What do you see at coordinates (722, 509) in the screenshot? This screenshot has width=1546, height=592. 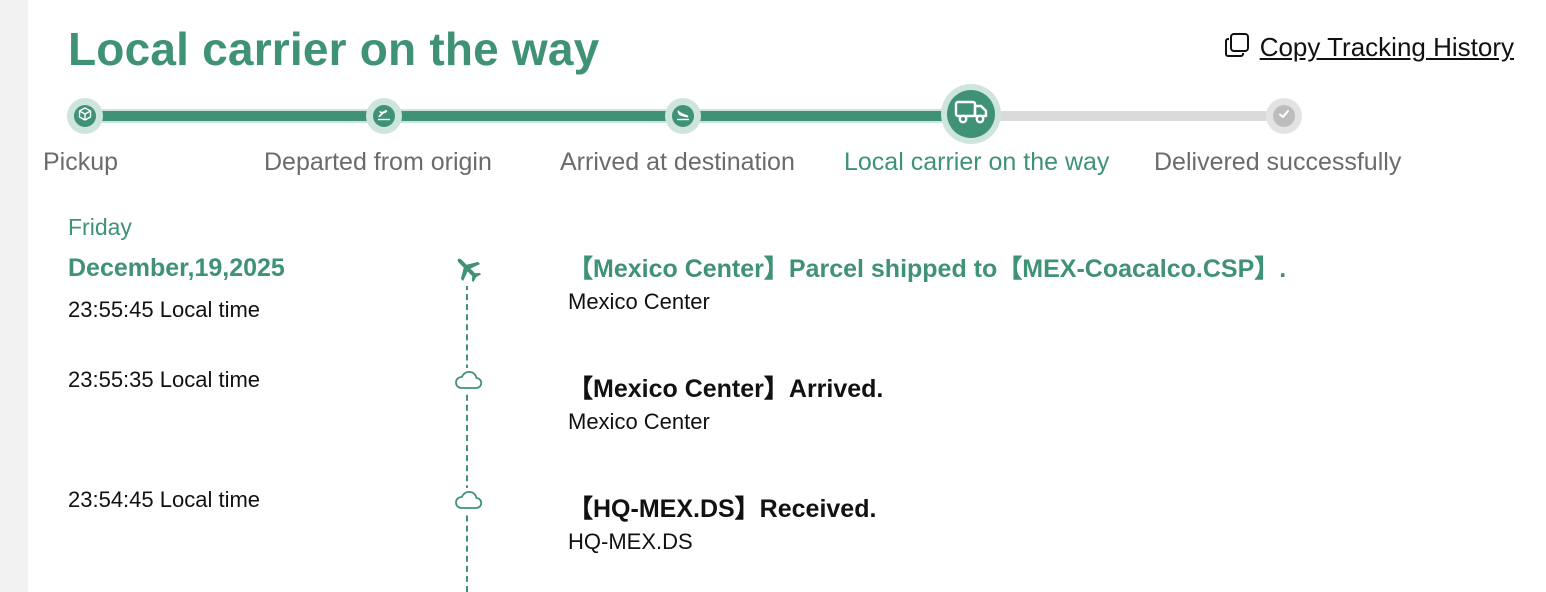 I see `event-title: 【HQ-MEX.DS】Received.` at bounding box center [722, 509].